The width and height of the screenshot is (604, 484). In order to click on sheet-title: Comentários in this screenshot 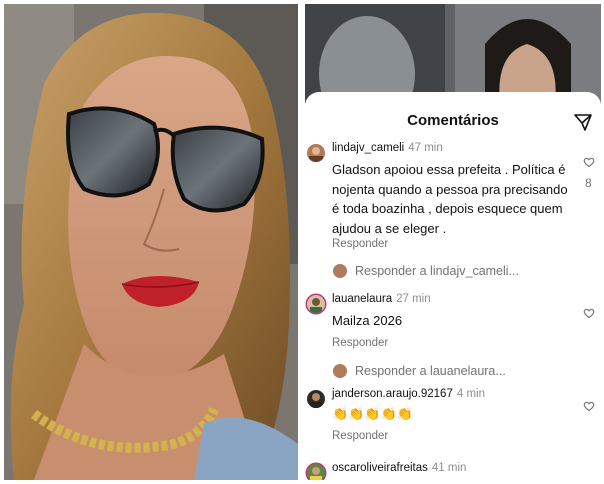, I will do `click(453, 120)`.